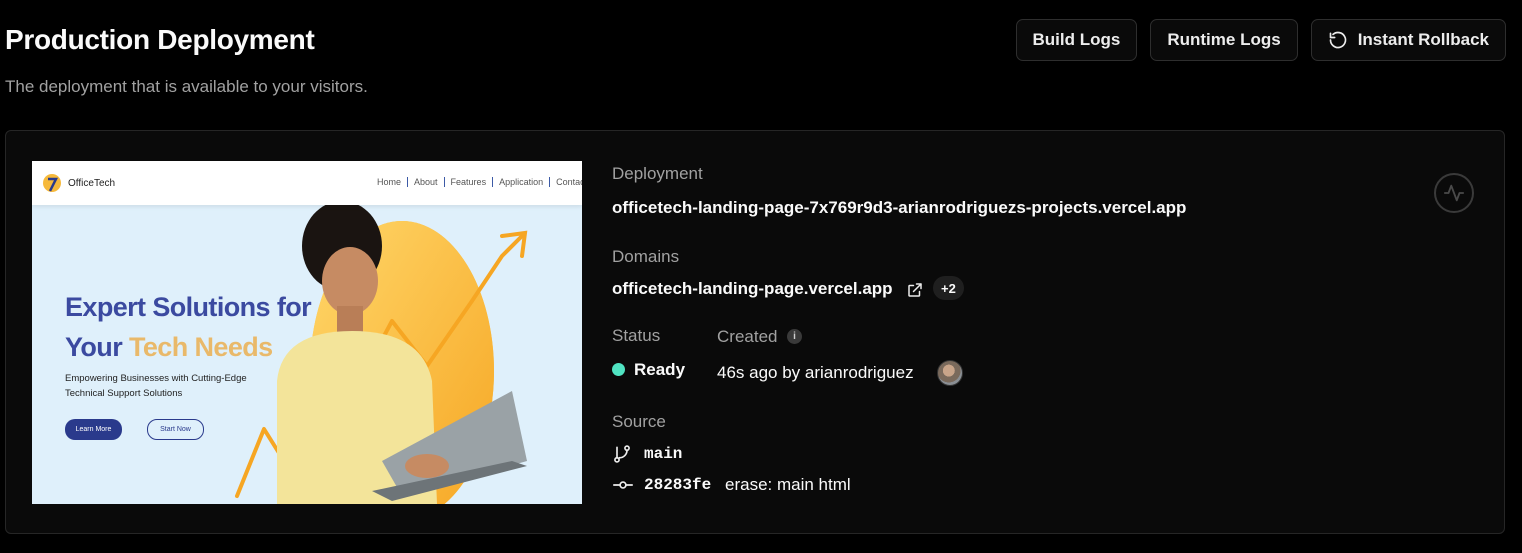 The width and height of the screenshot is (1522, 553). Describe the element at coordinates (915, 290) in the screenshot. I see `external-link-icon` at that location.